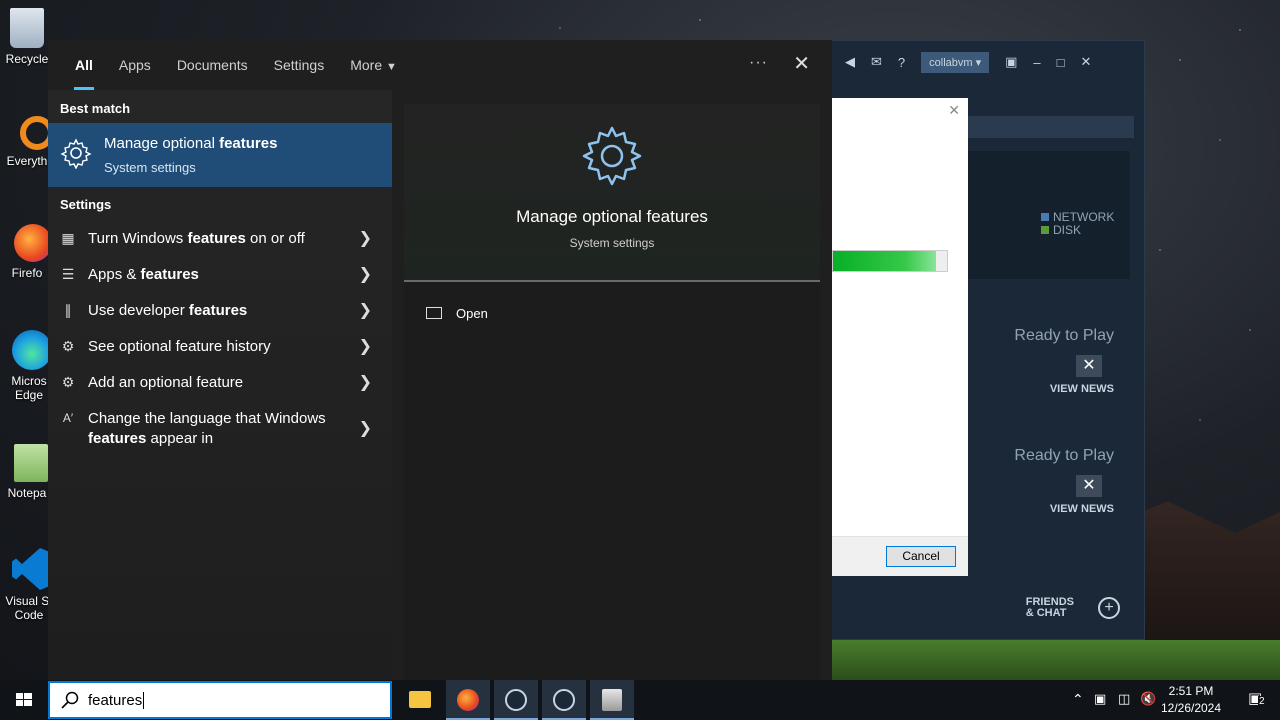 The width and height of the screenshot is (1280, 720). Describe the element at coordinates (31, 463) in the screenshot. I see `notepad-icon` at that location.